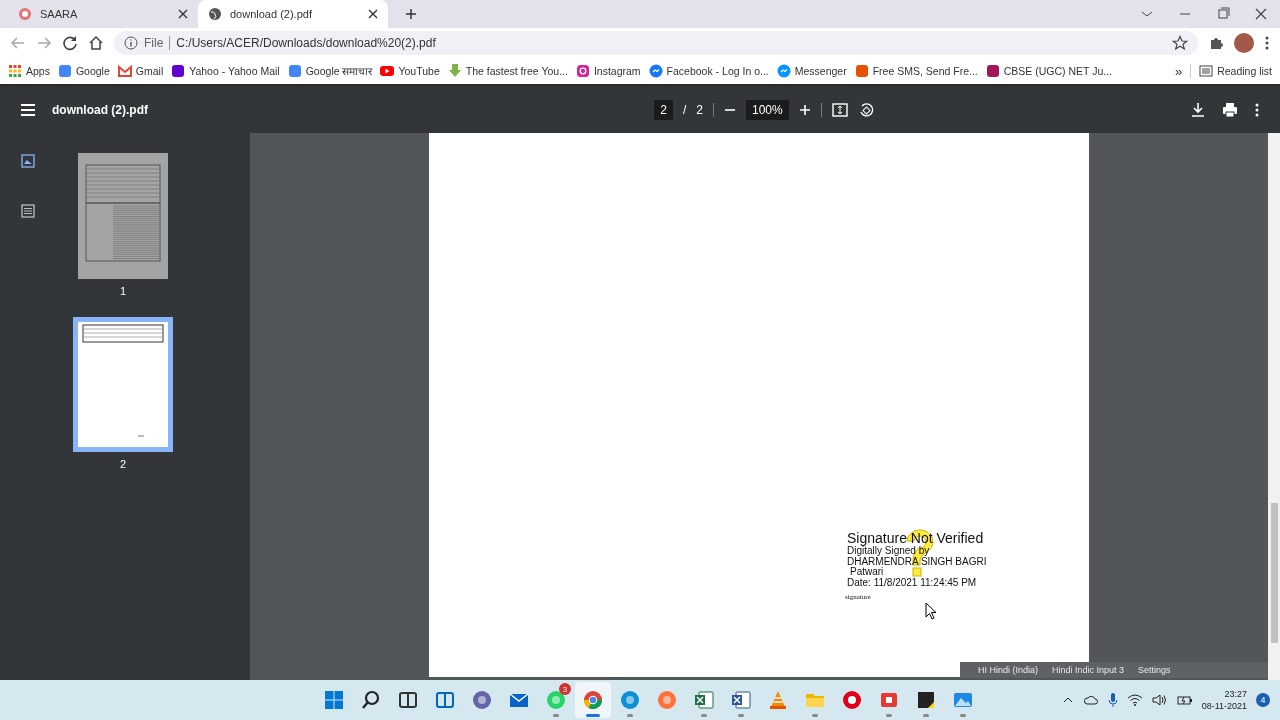 This screenshot has height=720, width=1280. Describe the element at coordinates (123, 464) in the screenshot. I see `page-label: 2` at that location.